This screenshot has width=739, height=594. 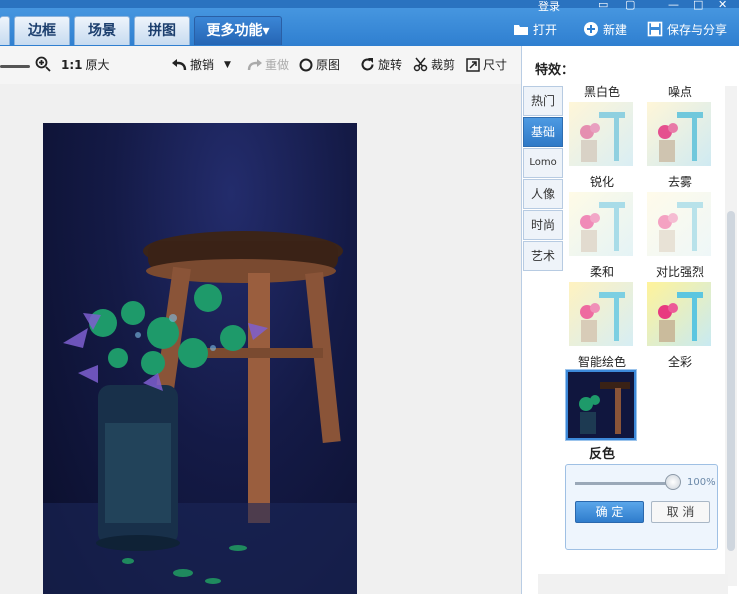 I want to click on category-tab-hot: 热门, so click(x=543, y=101).